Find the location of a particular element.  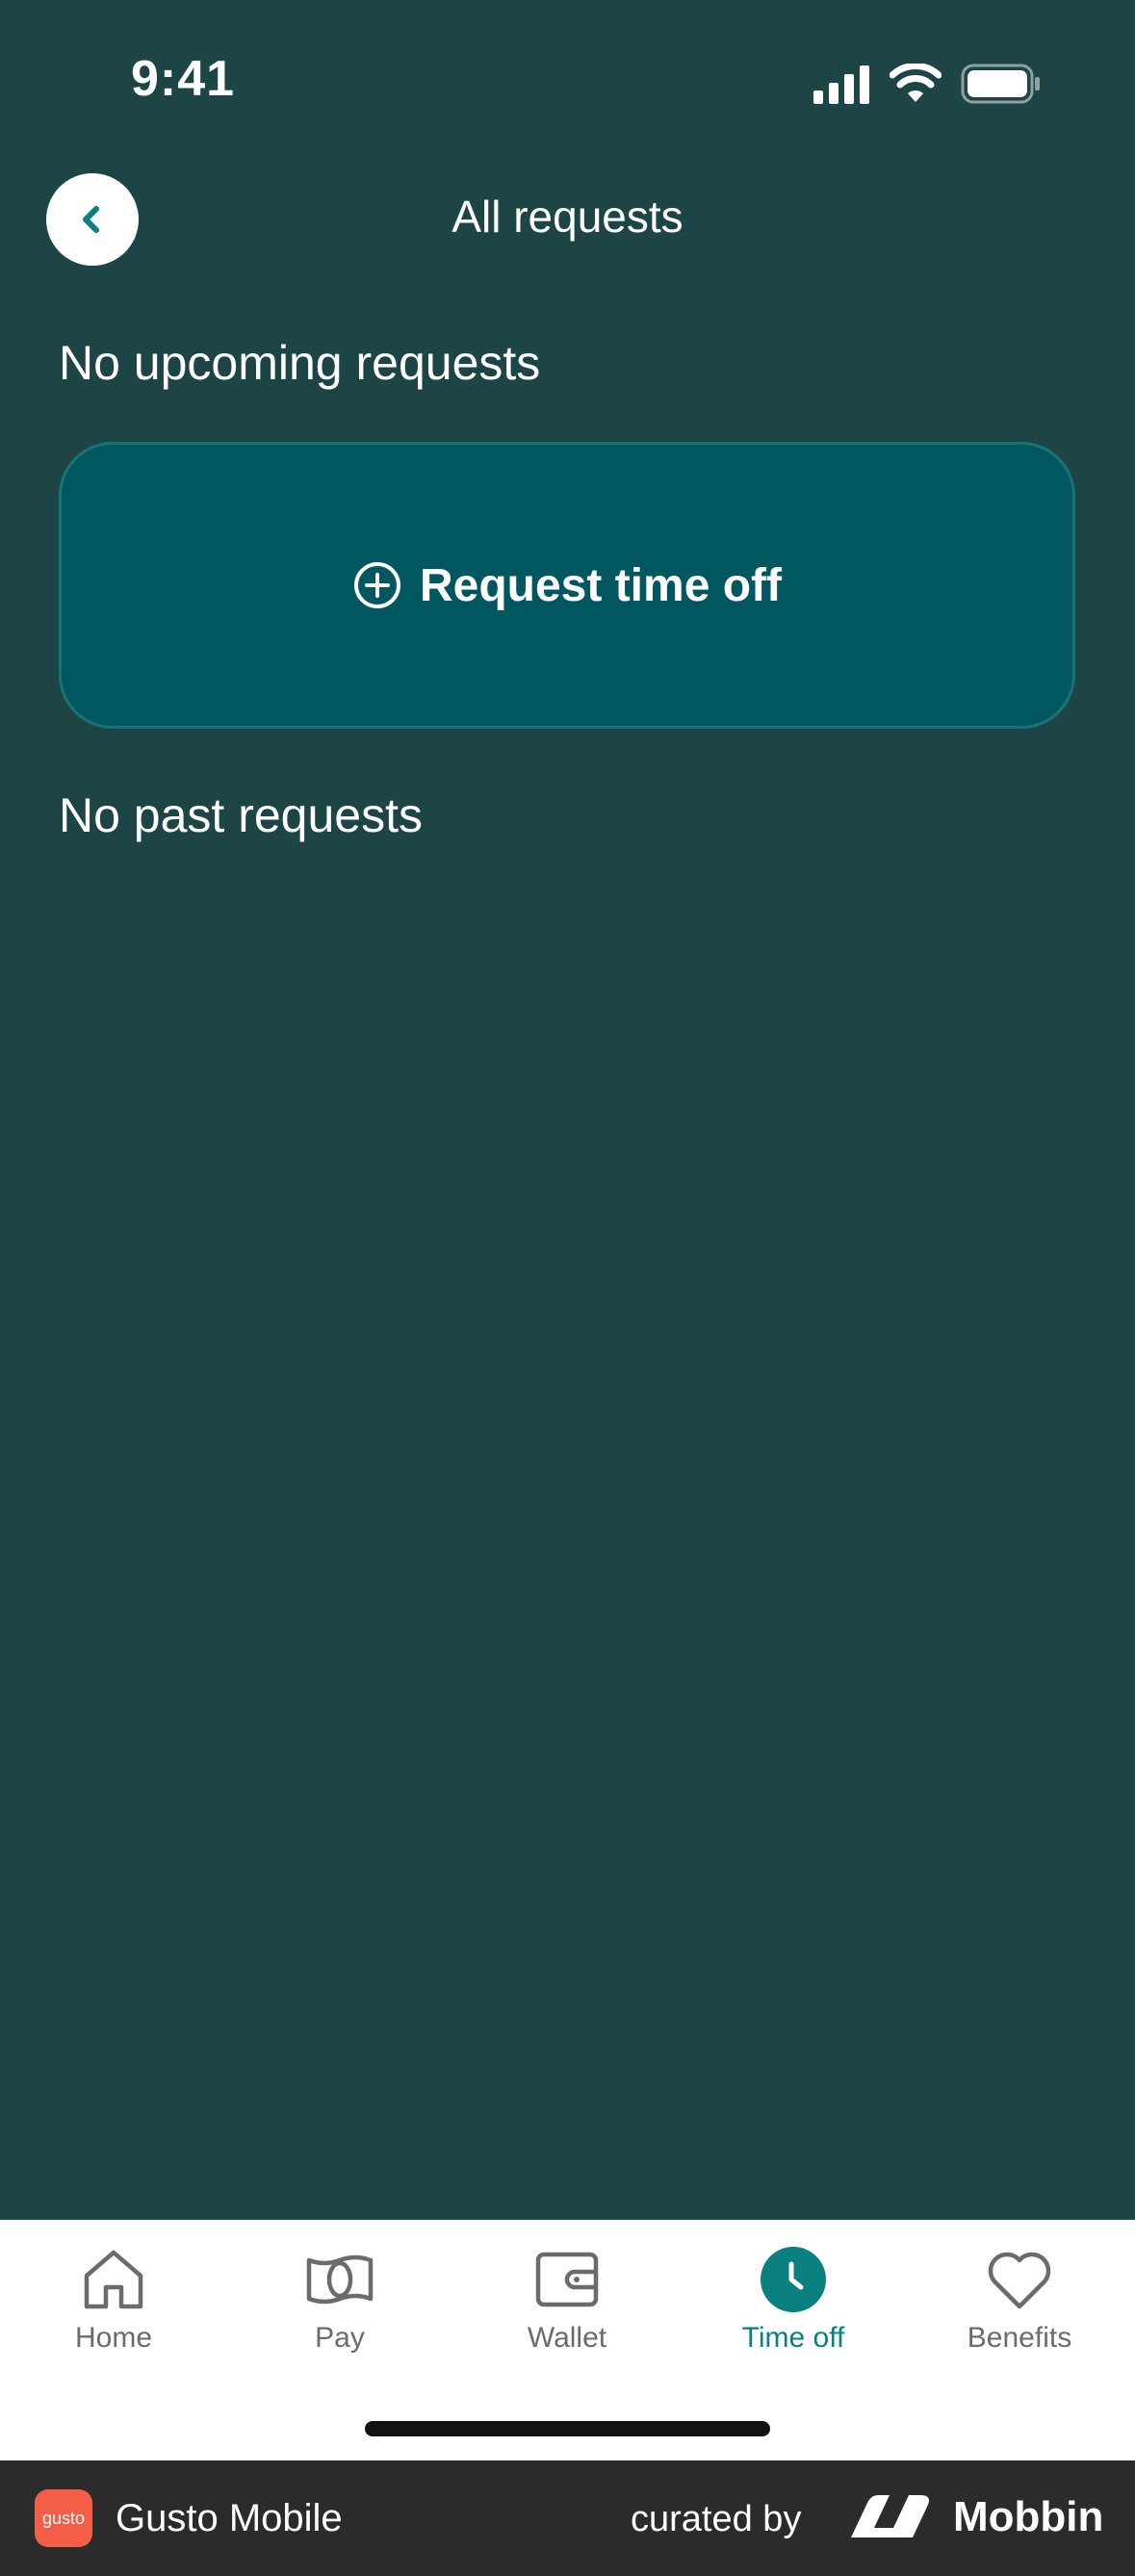

past-empty-text: No past requests is located at coordinates (241, 815).